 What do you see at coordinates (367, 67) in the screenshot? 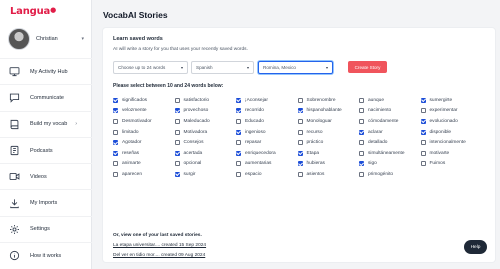
I see `create-story-button: Create Story` at bounding box center [367, 67].